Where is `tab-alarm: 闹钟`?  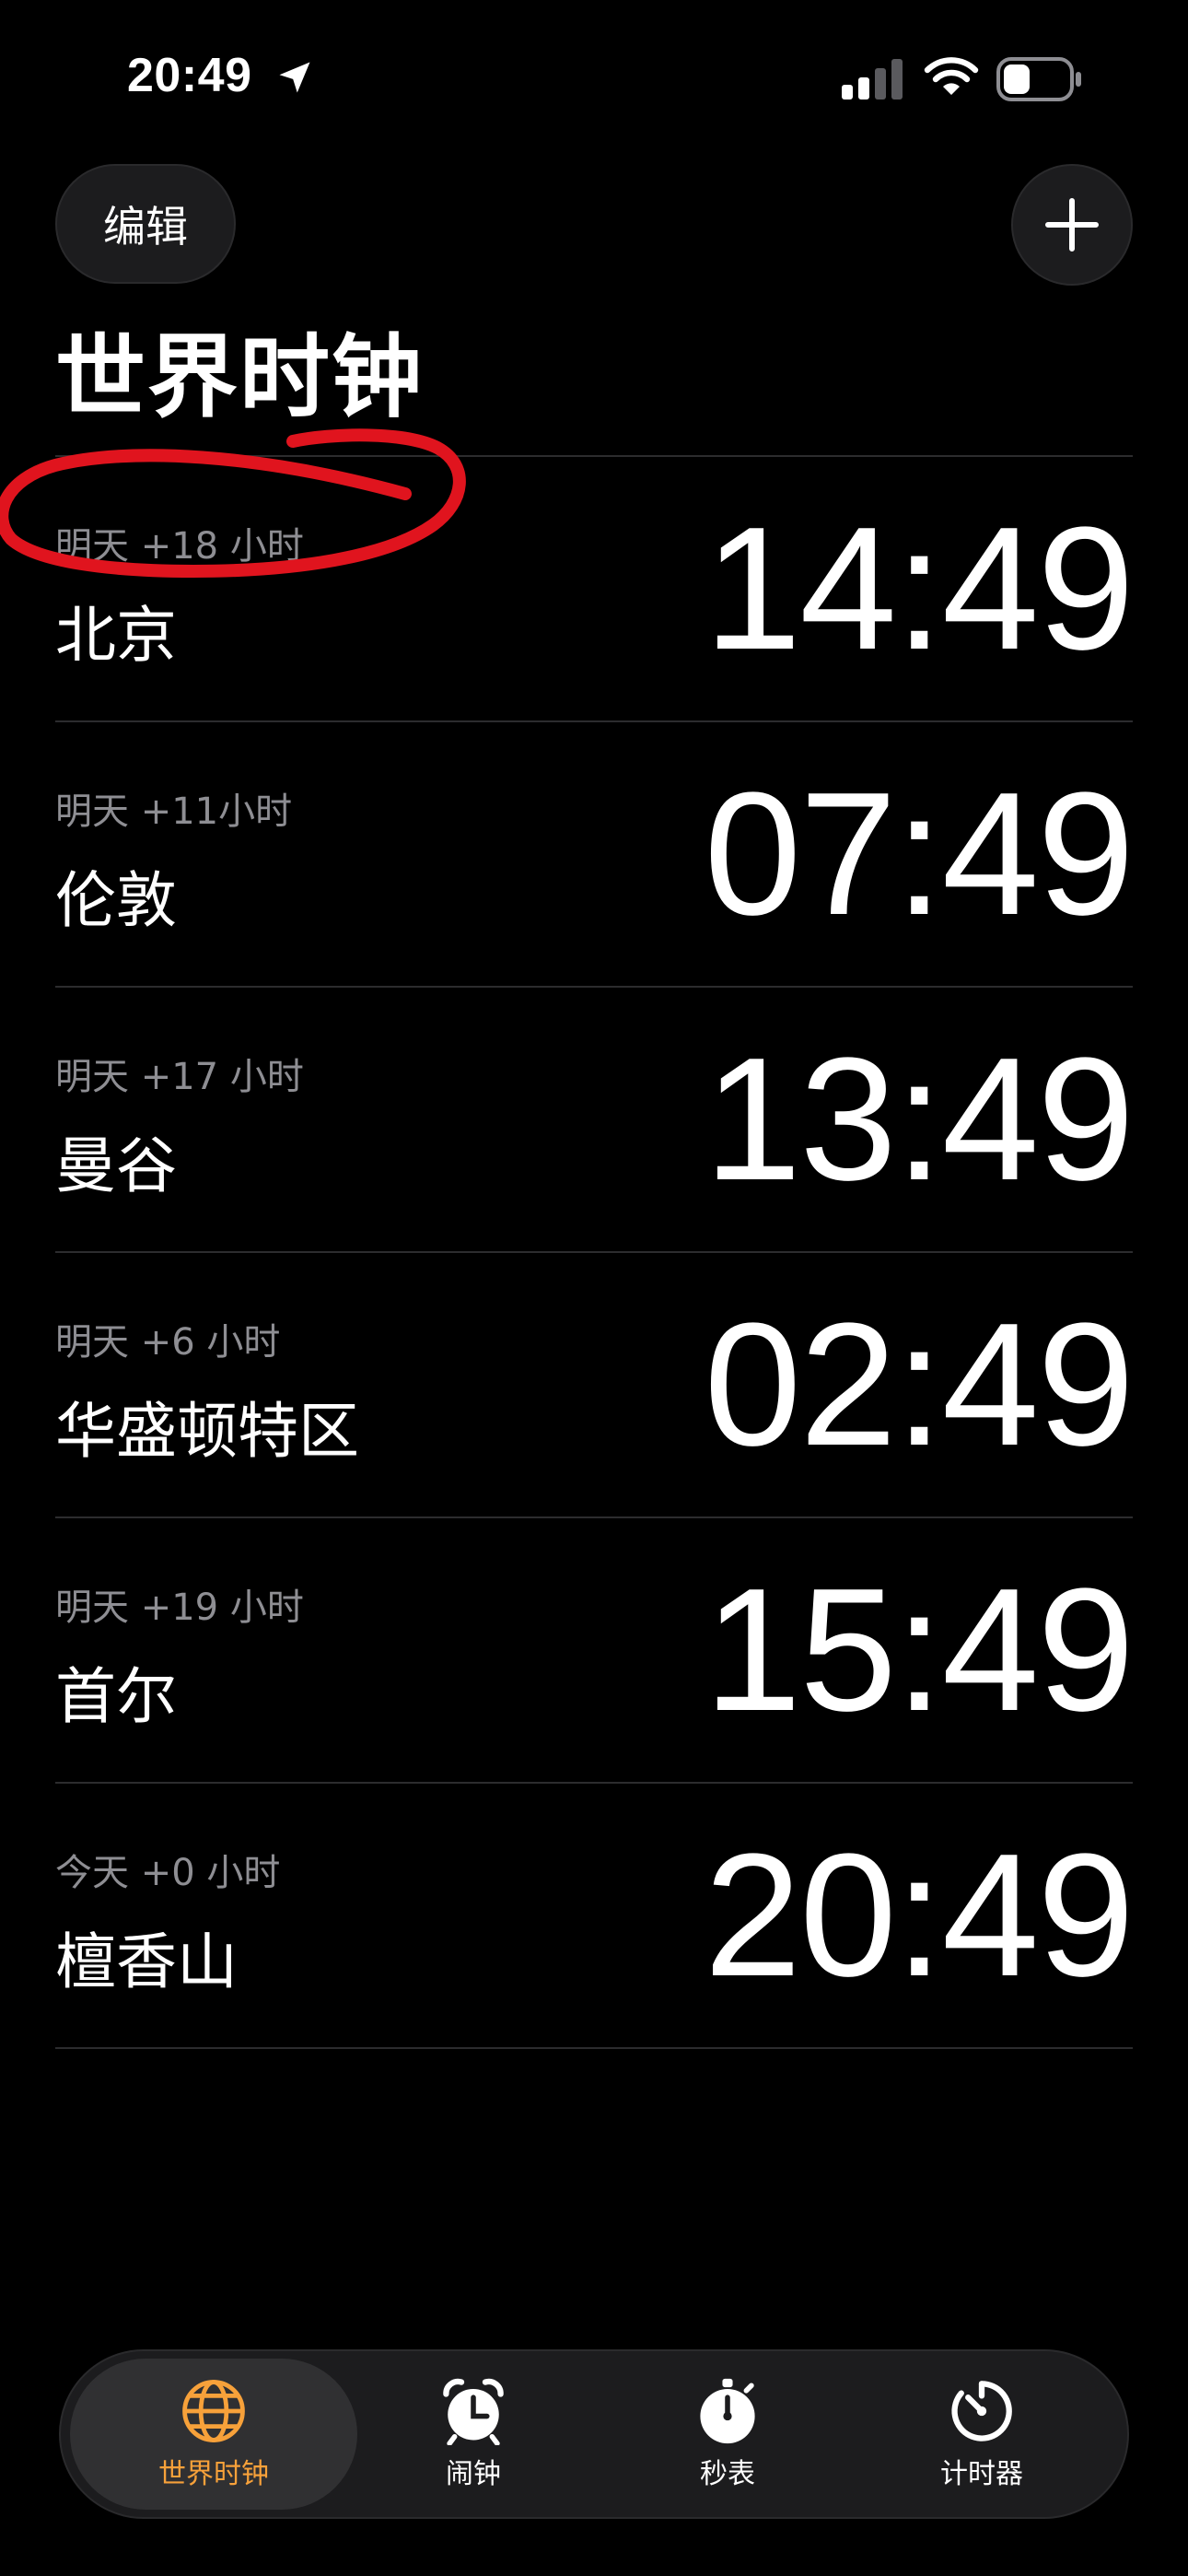 tab-alarm: 闹钟 is located at coordinates (473, 2434).